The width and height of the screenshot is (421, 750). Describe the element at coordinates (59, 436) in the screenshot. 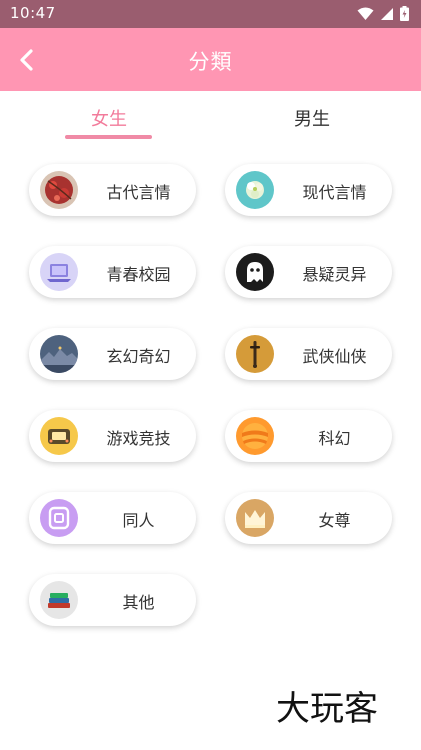

I see `game-console-icon` at that location.